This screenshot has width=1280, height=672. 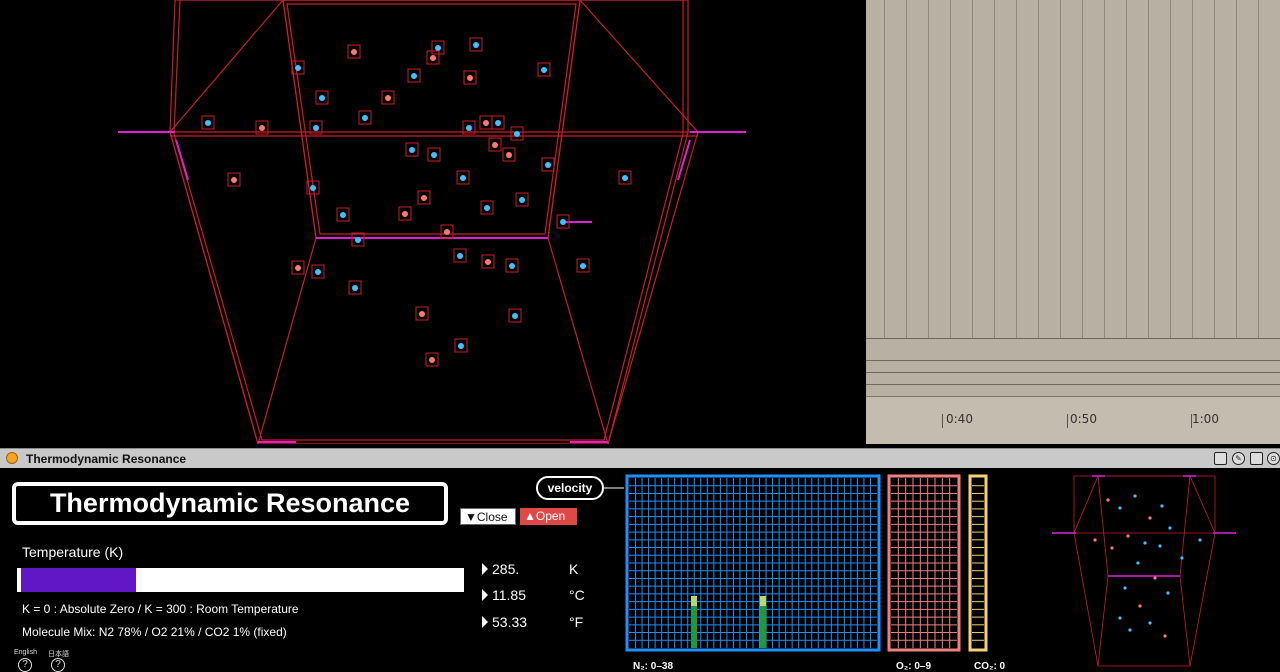 I want to click on celsius-unit: °C, so click(x=577, y=595).